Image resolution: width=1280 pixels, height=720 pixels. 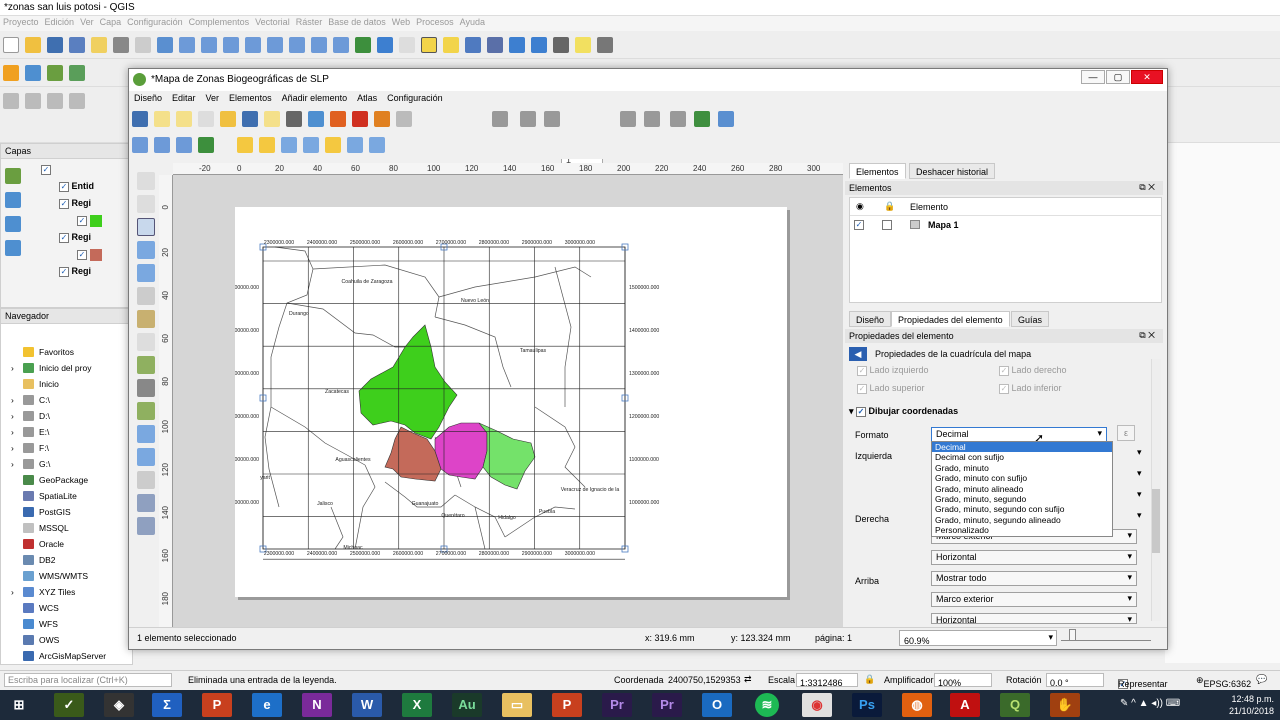 What do you see at coordinates (893, 370) in the screenshot?
I see `left-side-check: ✓ Lado izquierdo` at bounding box center [893, 370].